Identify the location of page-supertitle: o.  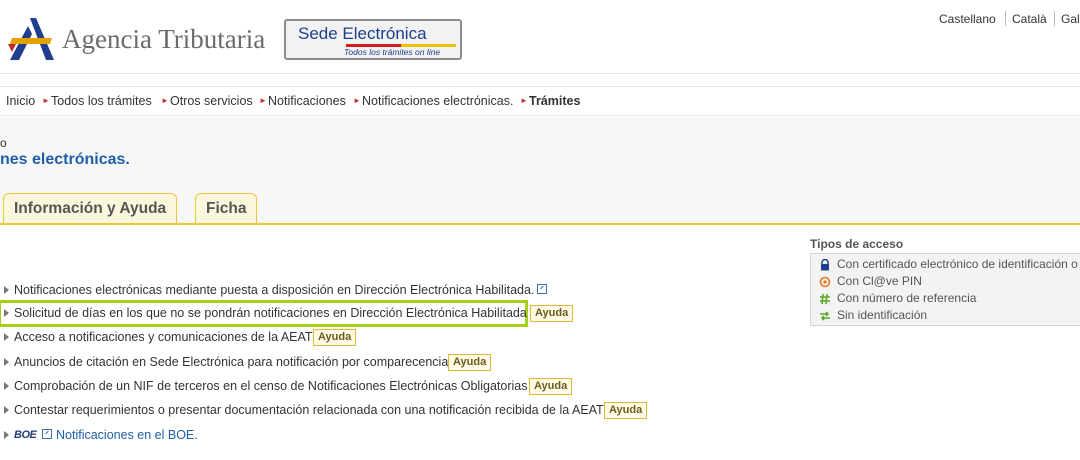
(3, 143).